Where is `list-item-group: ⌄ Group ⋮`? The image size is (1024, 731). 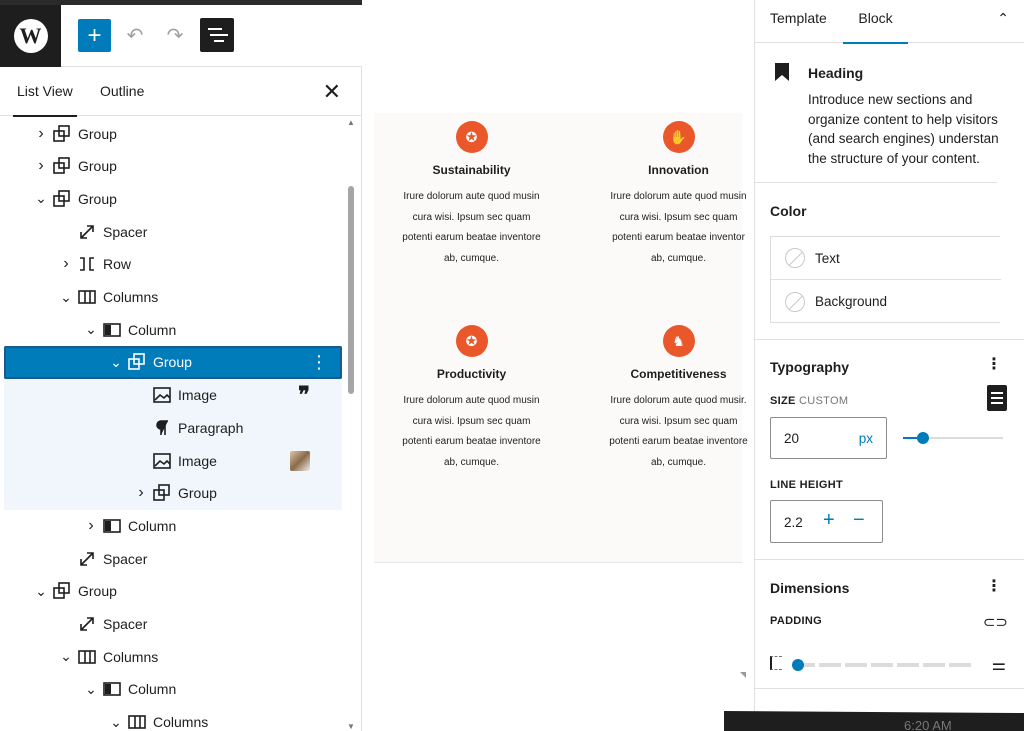 list-item-group: ⌄ Group ⋮ is located at coordinates (173, 362).